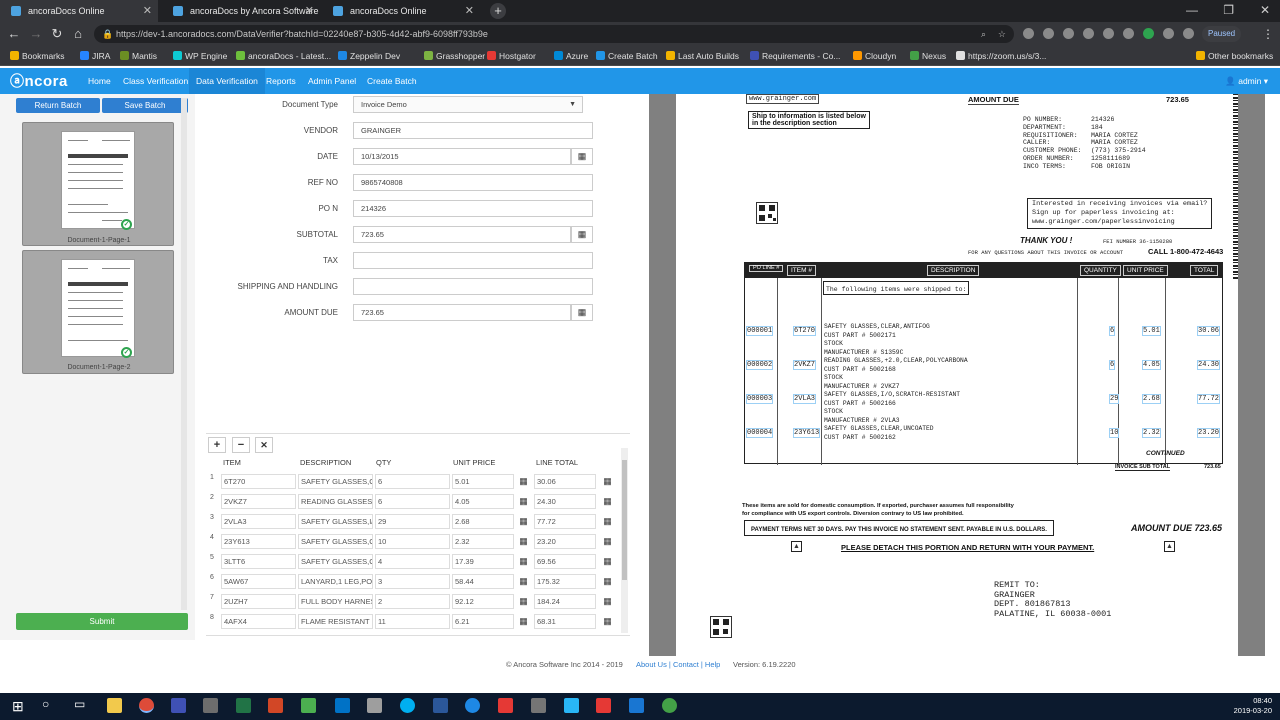 This screenshot has height=720, width=1280. I want to click on hangouts-icon, so click(669, 705).